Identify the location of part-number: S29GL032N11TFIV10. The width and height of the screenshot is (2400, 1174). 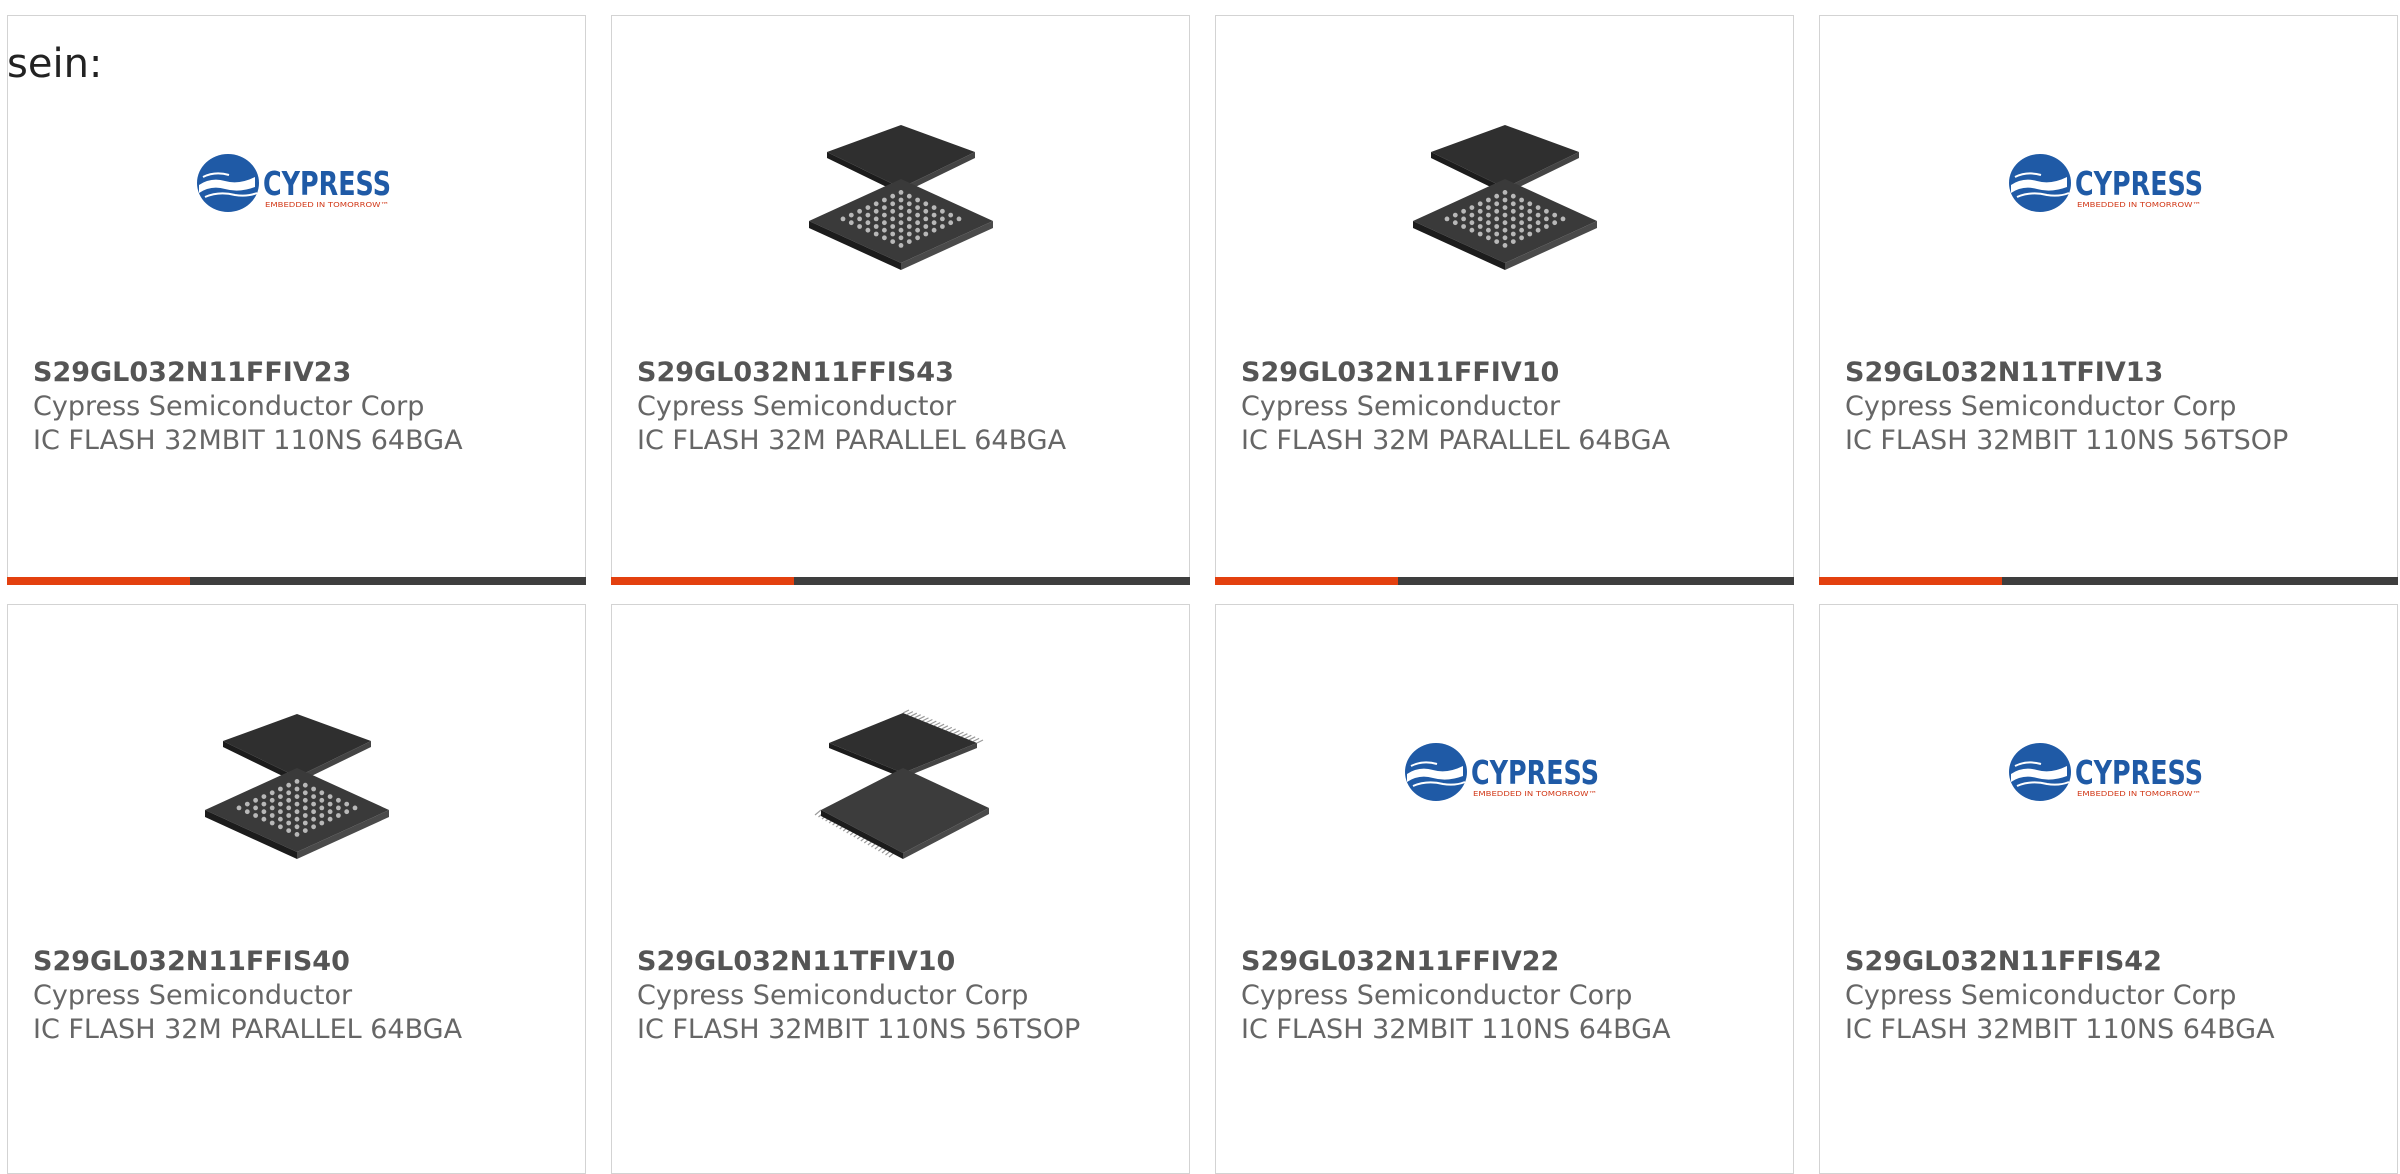
(908, 962).